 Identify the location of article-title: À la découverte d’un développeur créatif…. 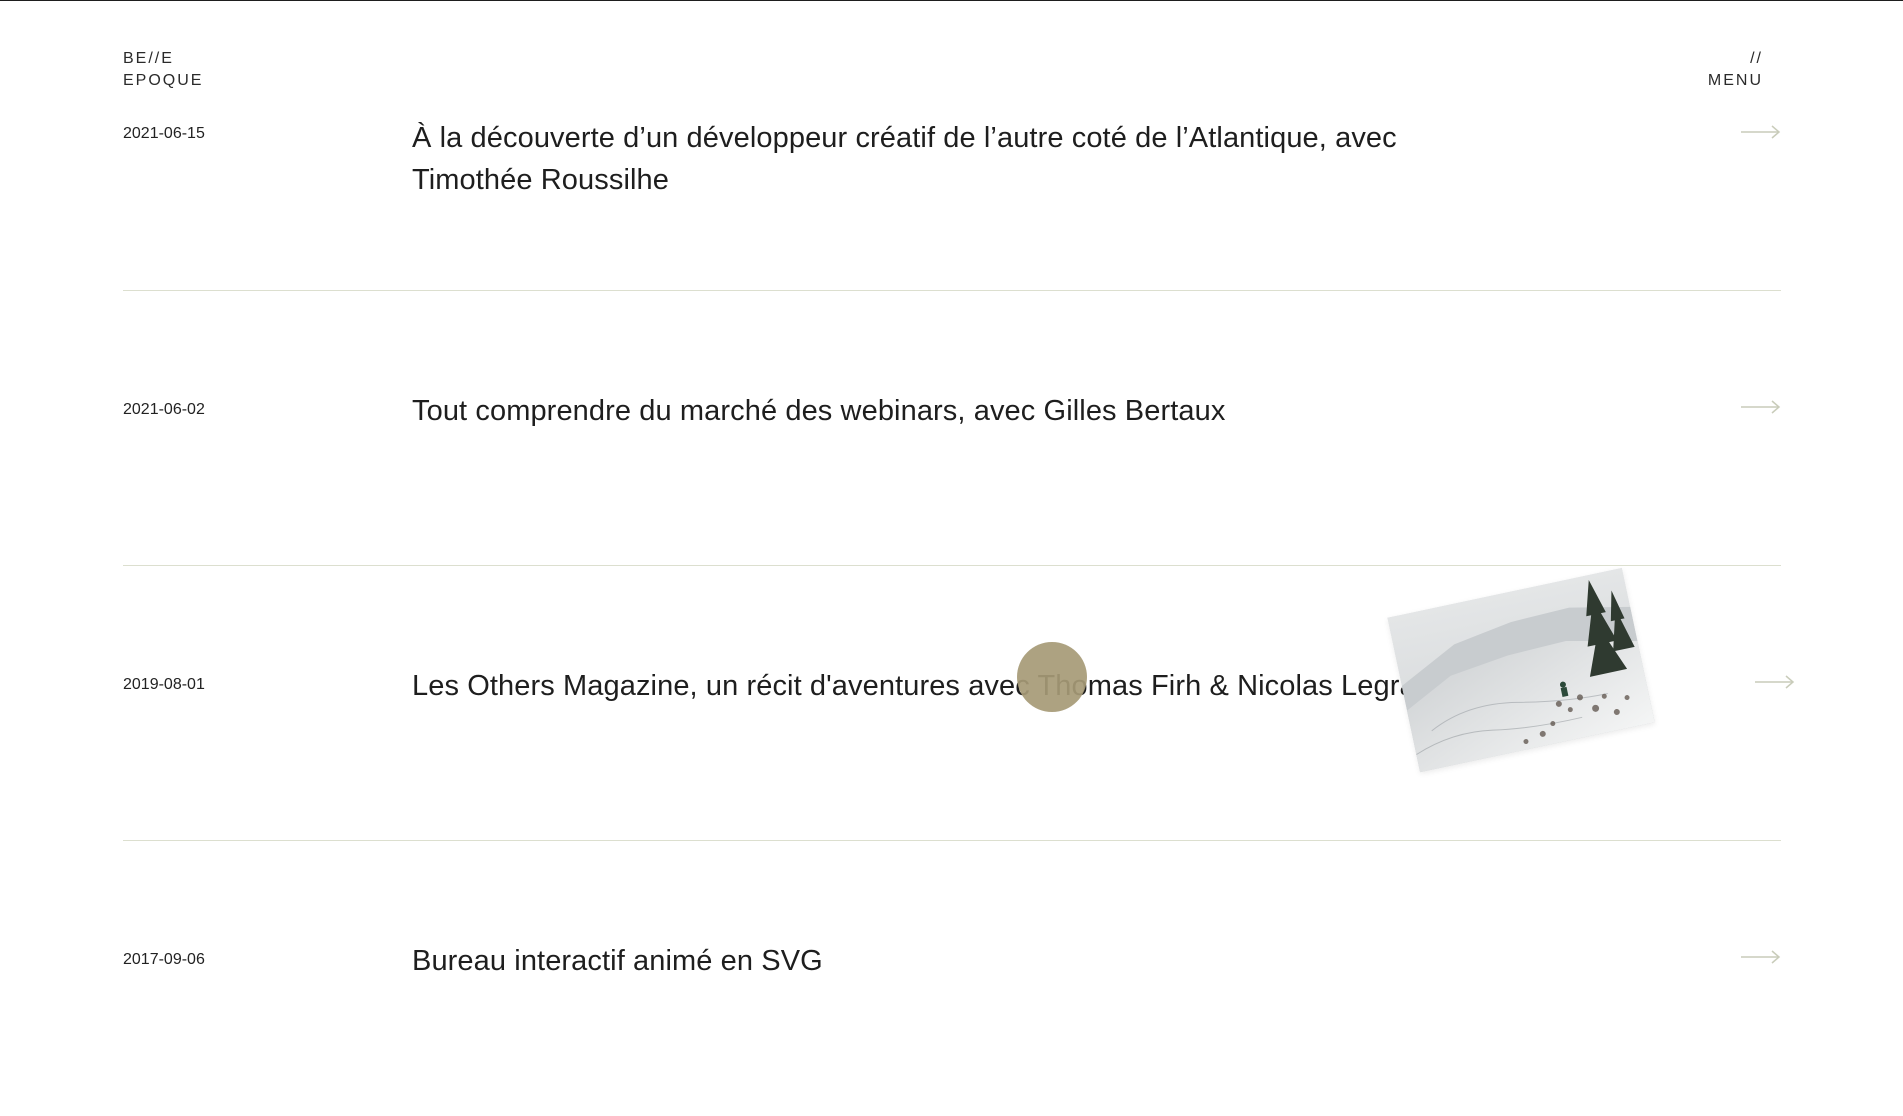
(947, 159).